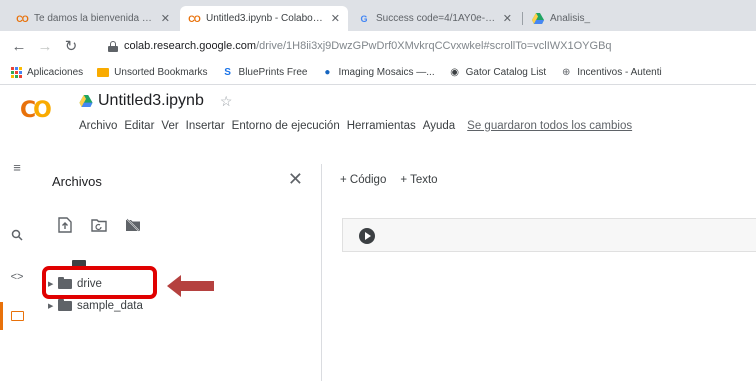 This screenshot has width=756, height=381. What do you see at coordinates (139, 126) in the screenshot?
I see `menu-editar: Editar` at bounding box center [139, 126].